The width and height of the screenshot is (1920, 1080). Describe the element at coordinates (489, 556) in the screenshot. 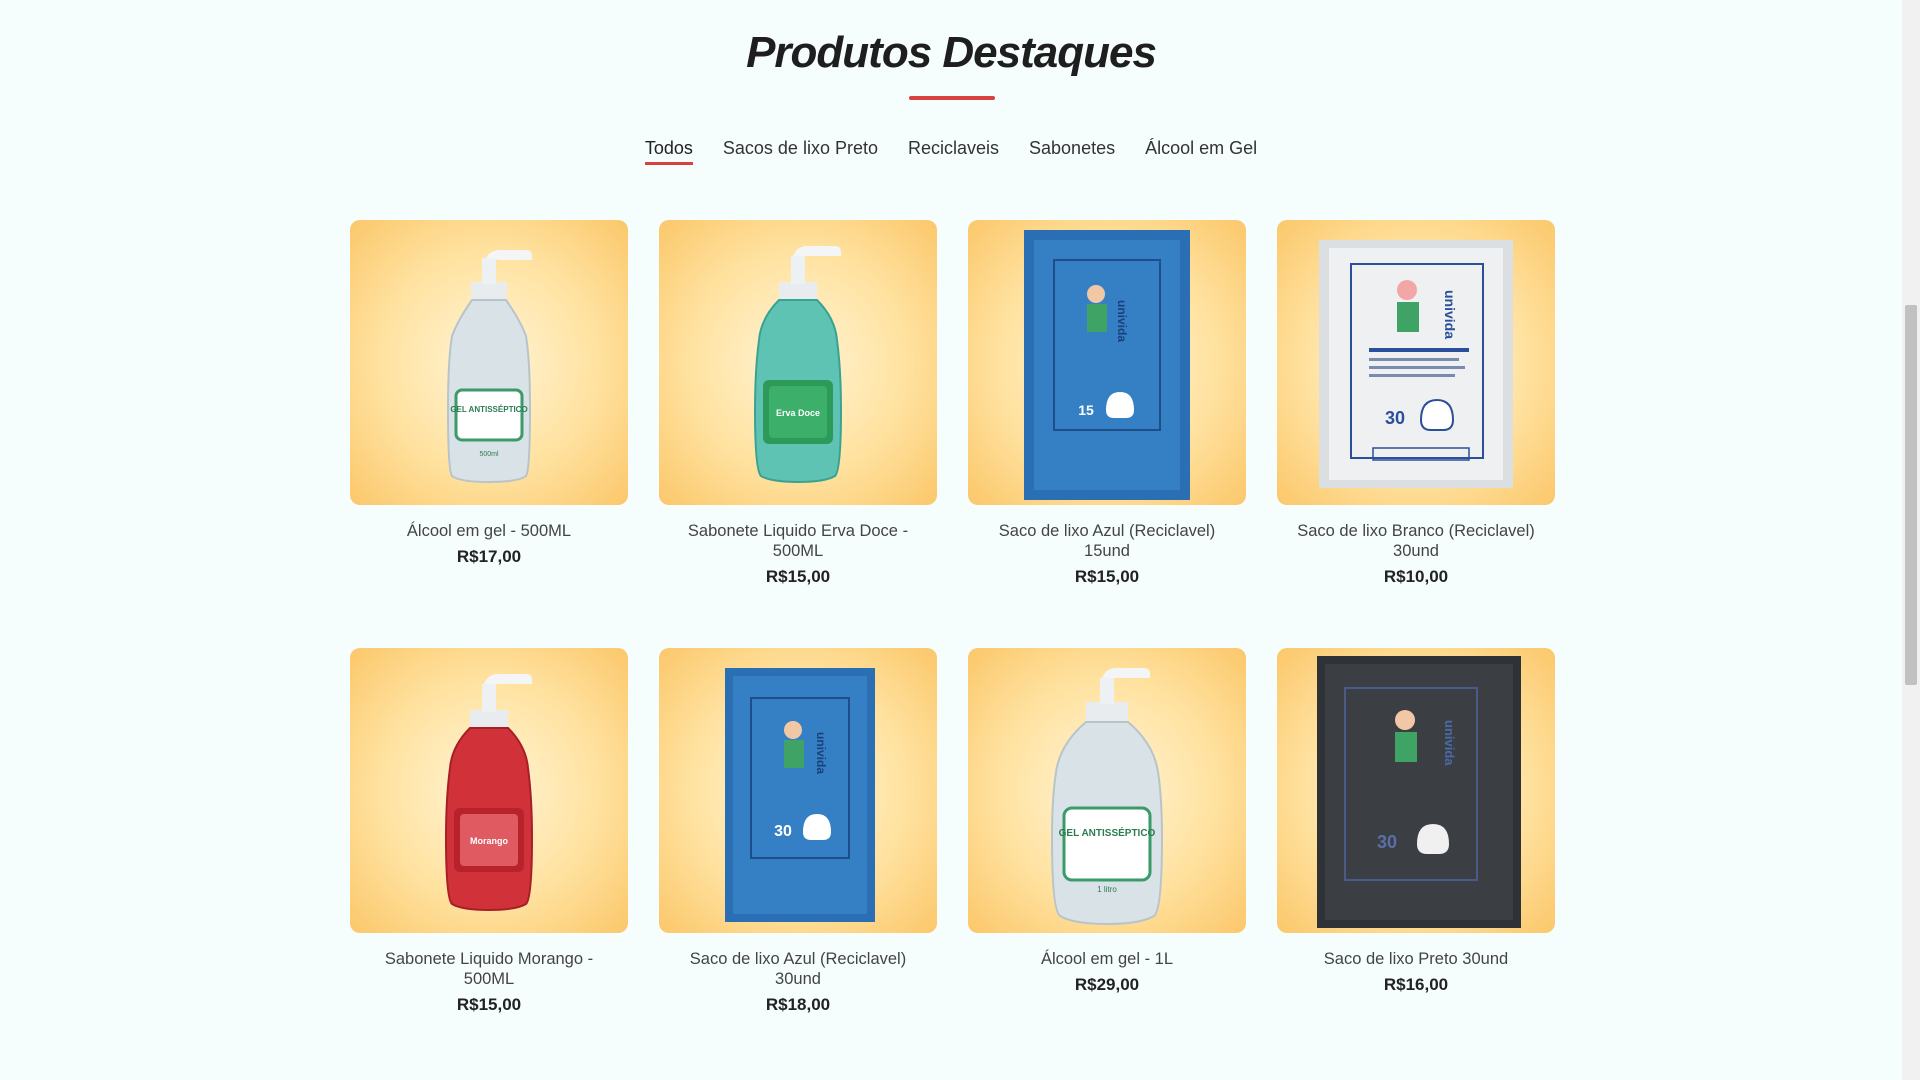

I see `product-price: R$17,00` at that location.